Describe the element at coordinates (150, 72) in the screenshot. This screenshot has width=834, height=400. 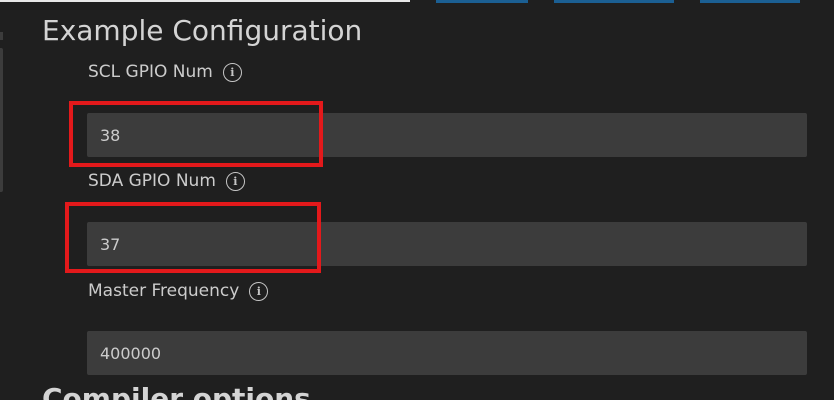
I see `scl-gpio-label: SCL GPIO Num` at that location.